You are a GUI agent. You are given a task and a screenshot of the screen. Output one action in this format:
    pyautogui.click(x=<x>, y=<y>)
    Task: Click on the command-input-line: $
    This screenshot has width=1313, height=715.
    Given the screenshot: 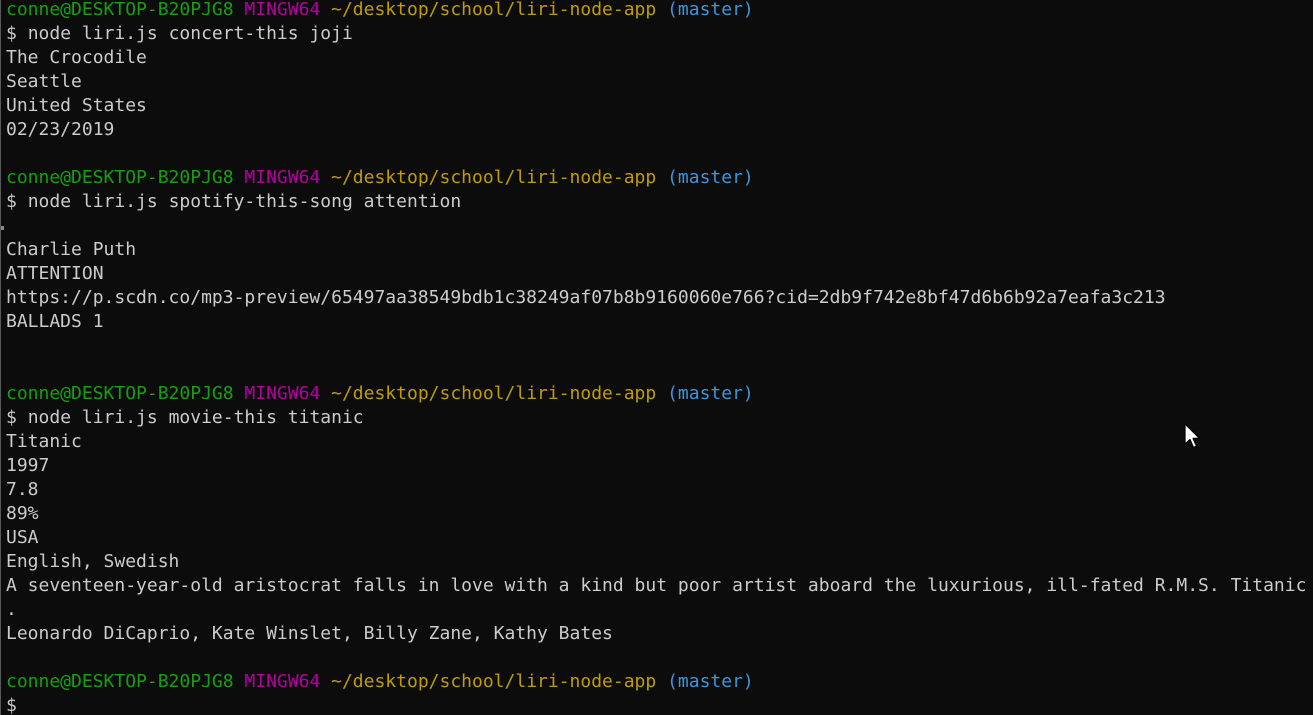 What is the action you would take?
    pyautogui.click(x=659, y=704)
    